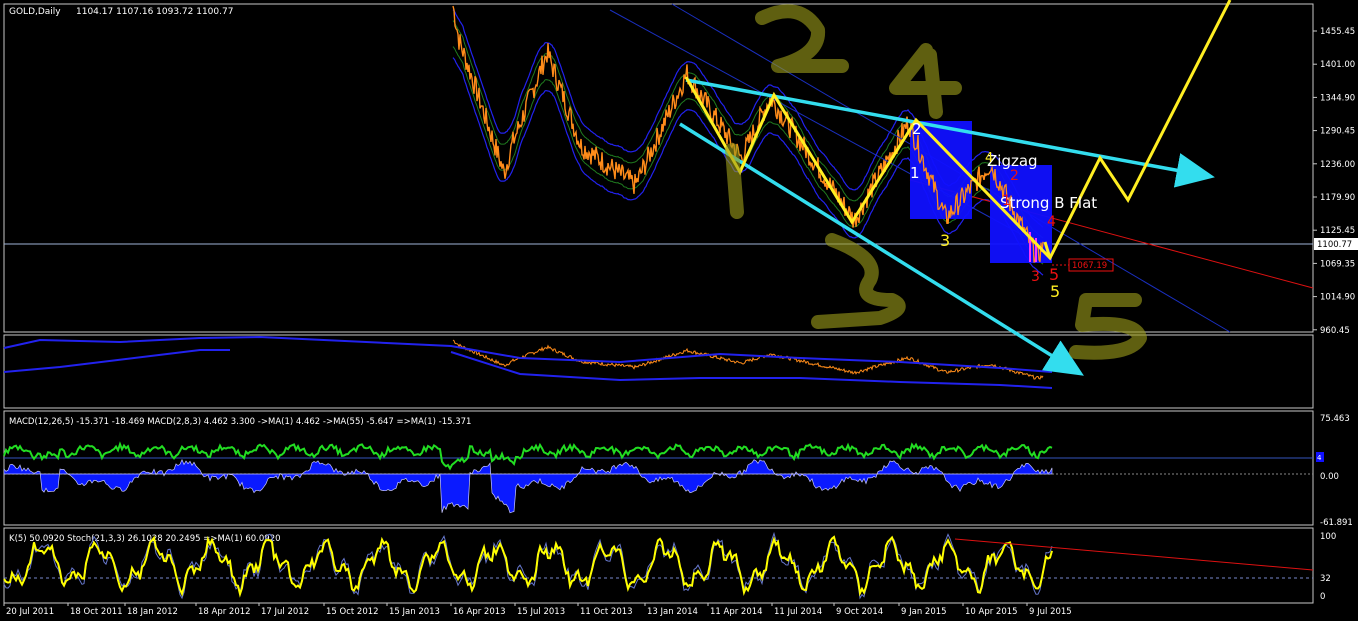 This screenshot has height=621, width=1358. Describe the element at coordinates (1325, 579) in the screenshot. I see `stoch-tick-label: 32` at that location.